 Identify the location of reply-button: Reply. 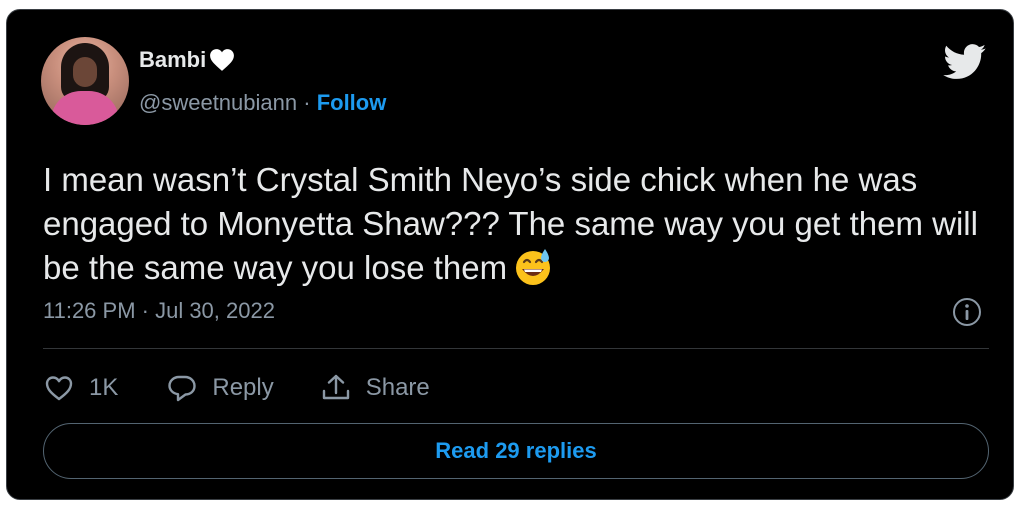
(220, 388).